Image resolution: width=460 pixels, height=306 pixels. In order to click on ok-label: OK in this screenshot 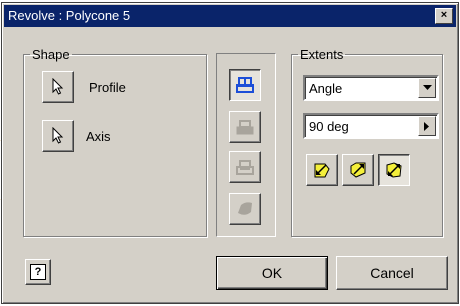, I will do `click(272, 273)`.